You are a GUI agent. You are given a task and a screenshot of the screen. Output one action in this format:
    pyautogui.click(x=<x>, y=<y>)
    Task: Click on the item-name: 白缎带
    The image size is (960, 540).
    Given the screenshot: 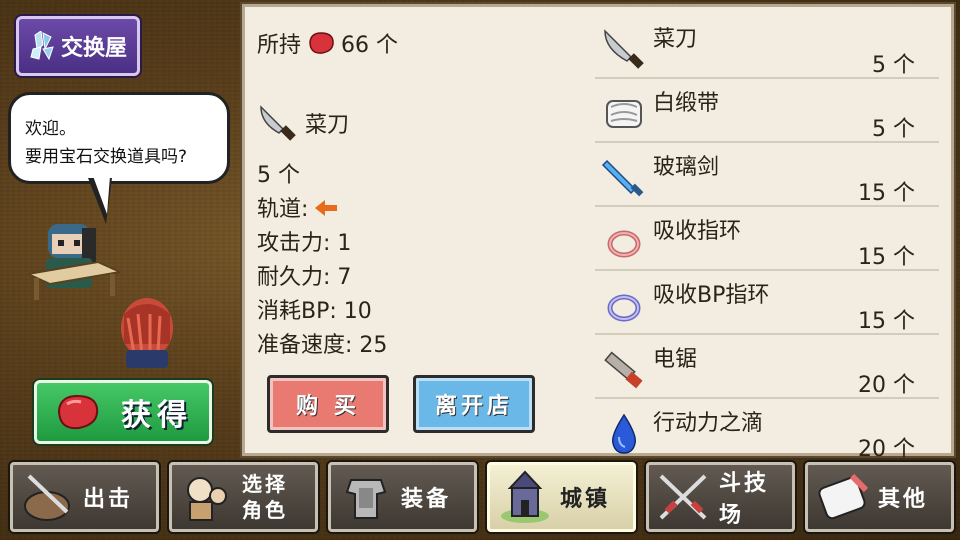 What is the action you would take?
    pyautogui.click(x=686, y=103)
    